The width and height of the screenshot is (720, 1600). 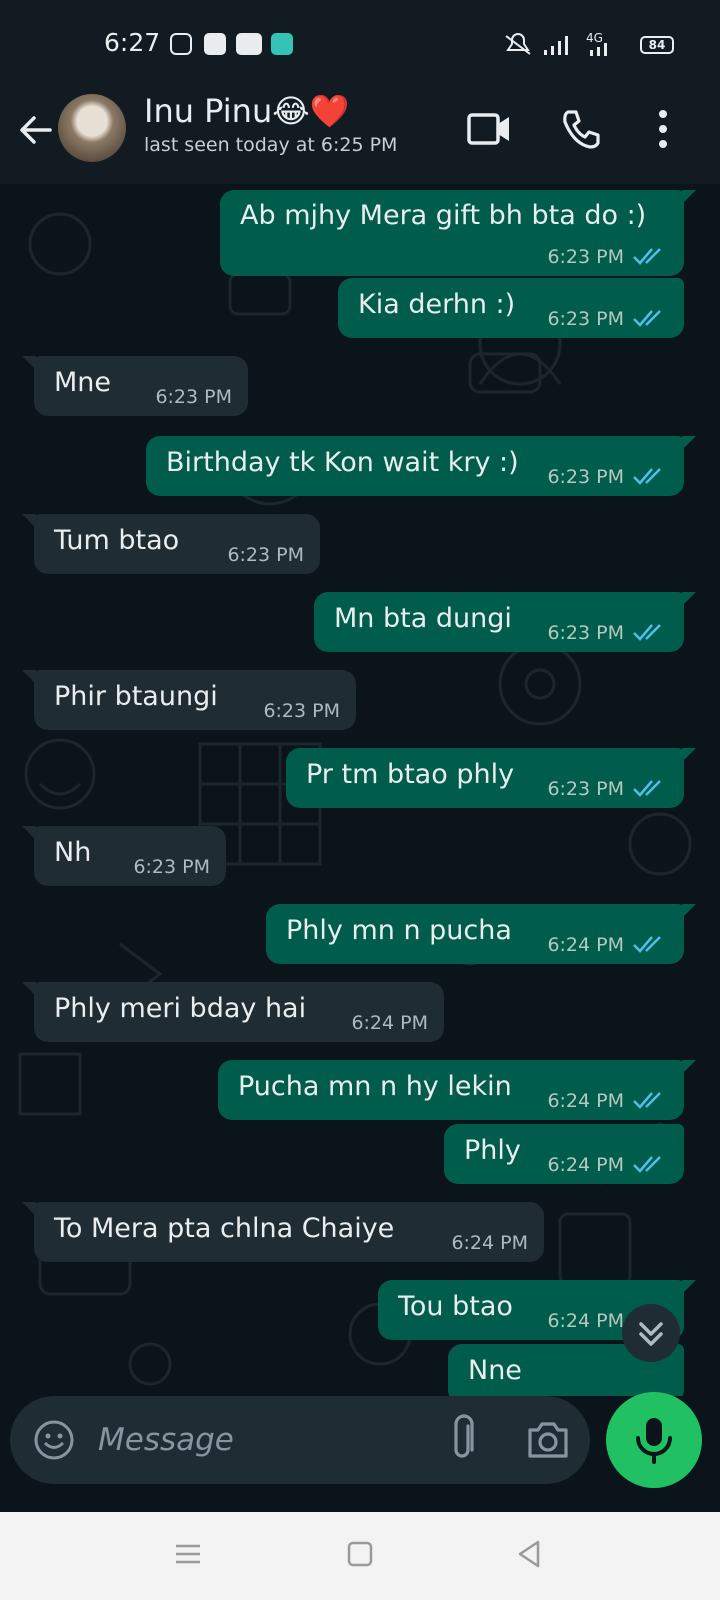 What do you see at coordinates (556, 45) in the screenshot?
I see `signal-icon` at bounding box center [556, 45].